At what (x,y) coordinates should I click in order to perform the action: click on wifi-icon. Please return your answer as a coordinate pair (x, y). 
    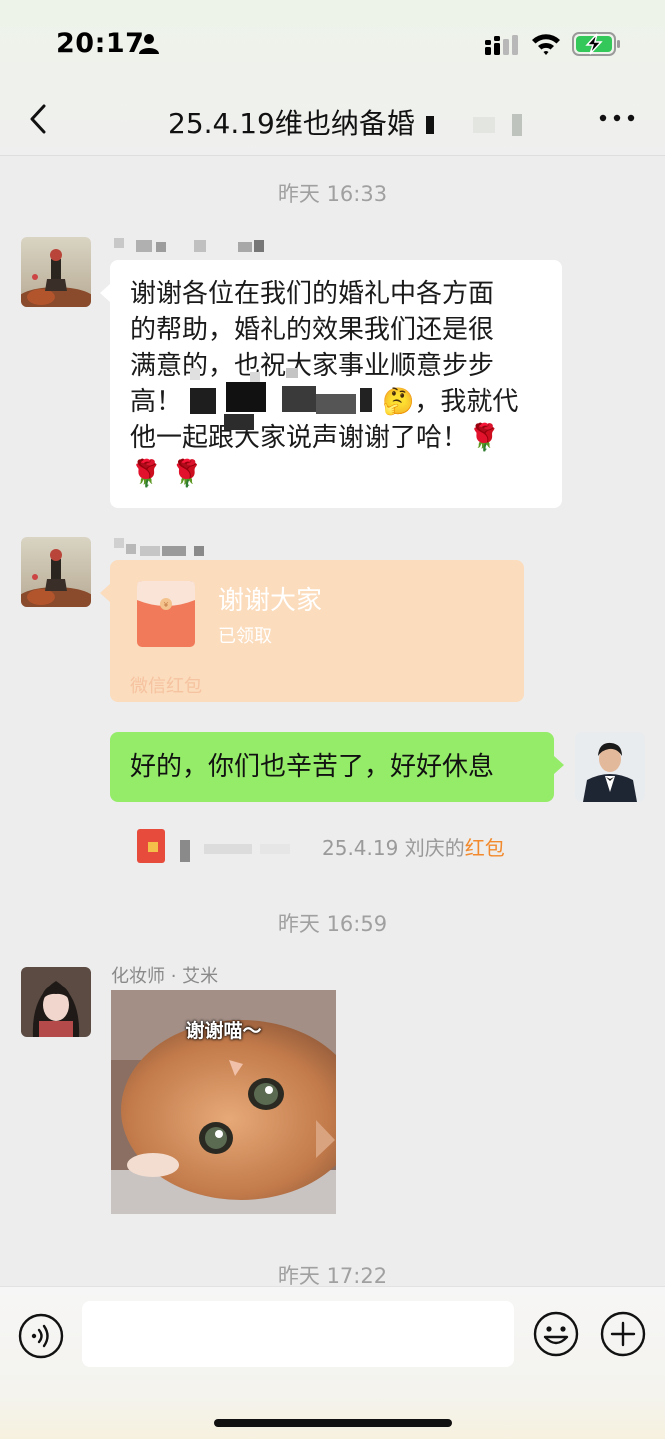
    Looking at the image, I should click on (546, 44).